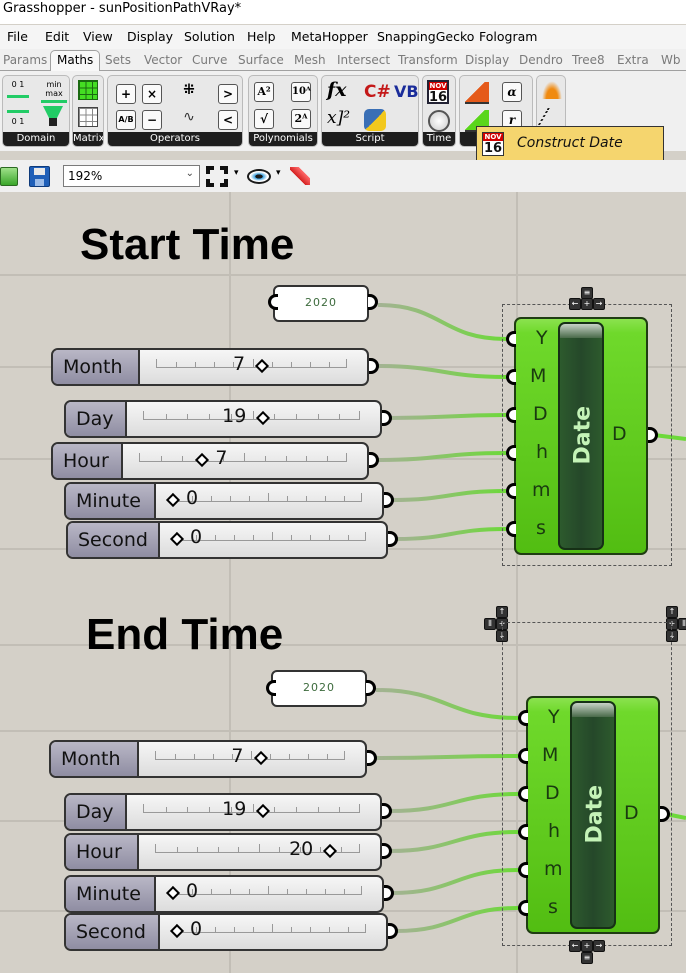  What do you see at coordinates (301, 92) in the screenshot?
I see `power-of-10-icon: 10ᴬ` at bounding box center [301, 92].